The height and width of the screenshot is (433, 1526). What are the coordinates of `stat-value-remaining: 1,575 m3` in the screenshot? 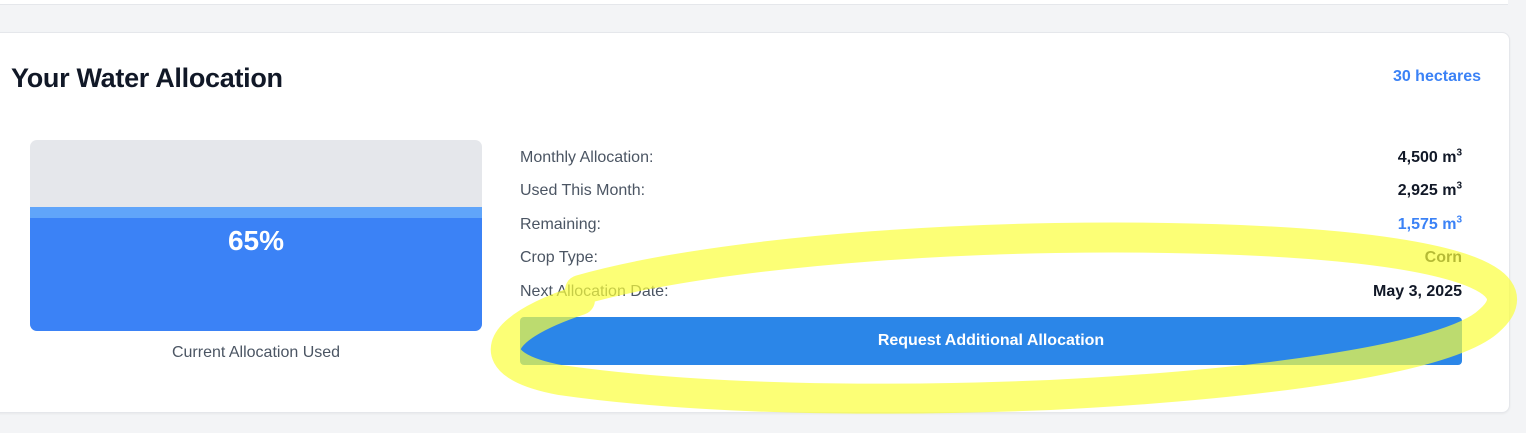 It's located at (1429, 223).